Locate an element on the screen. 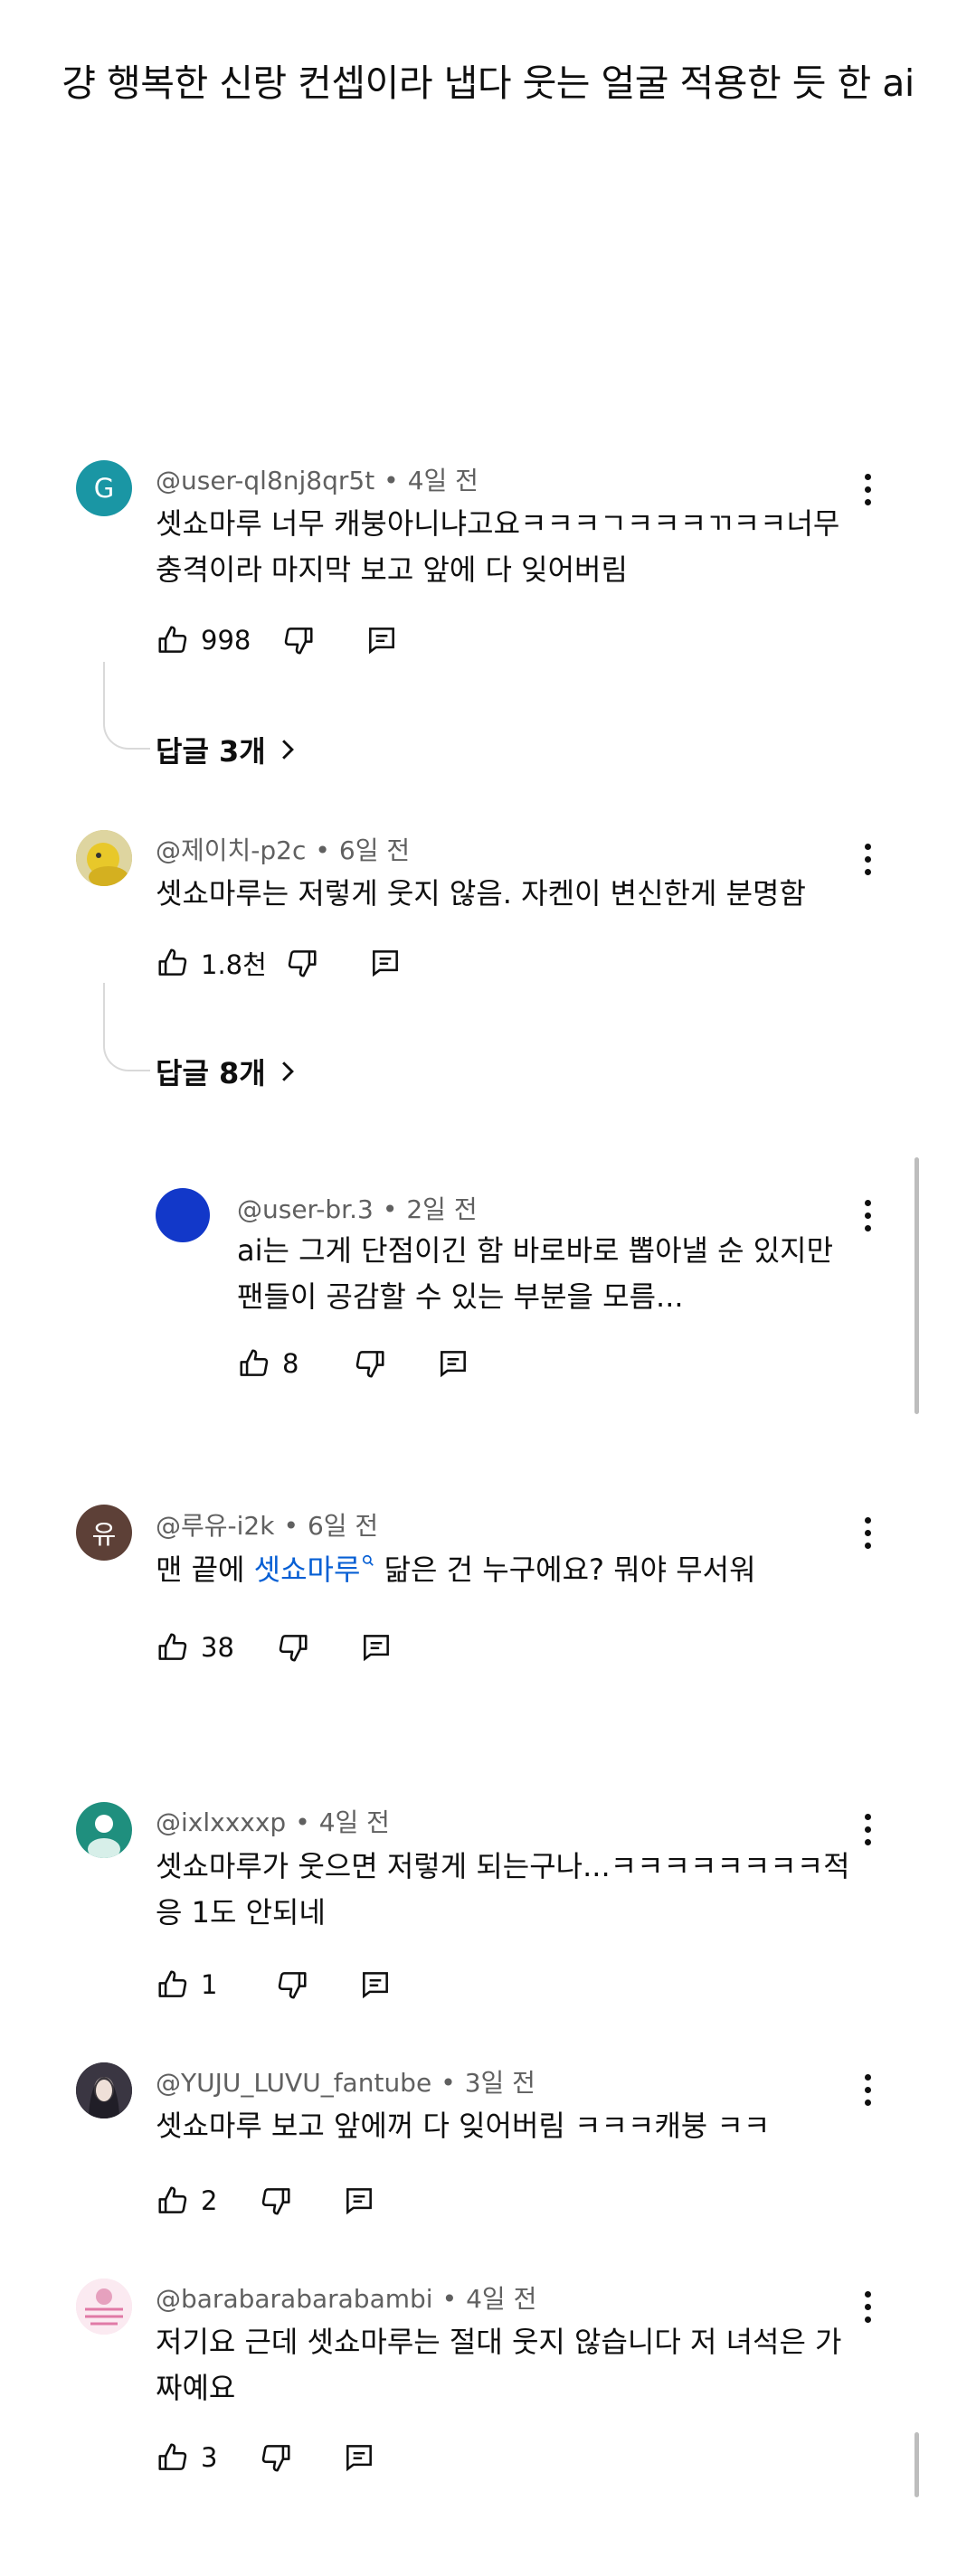  comment-author: @루유-i2k is located at coordinates (215, 1526).